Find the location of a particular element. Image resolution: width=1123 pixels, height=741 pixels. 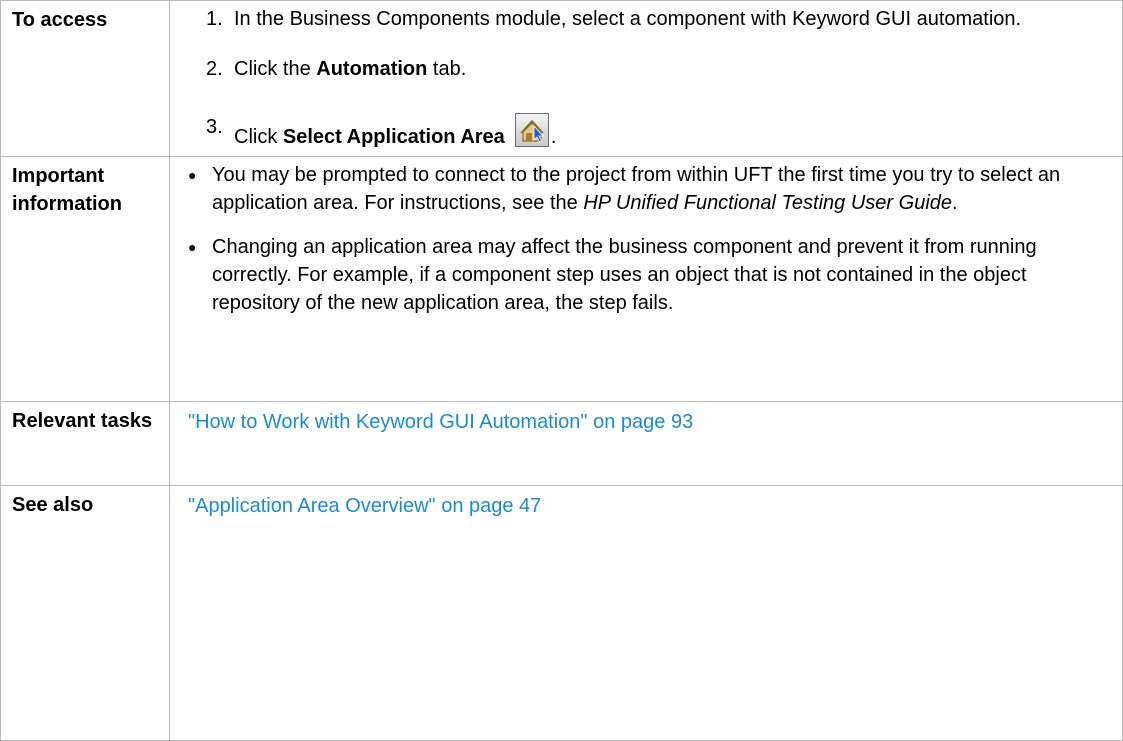

step-suffix: . is located at coordinates (553, 137).